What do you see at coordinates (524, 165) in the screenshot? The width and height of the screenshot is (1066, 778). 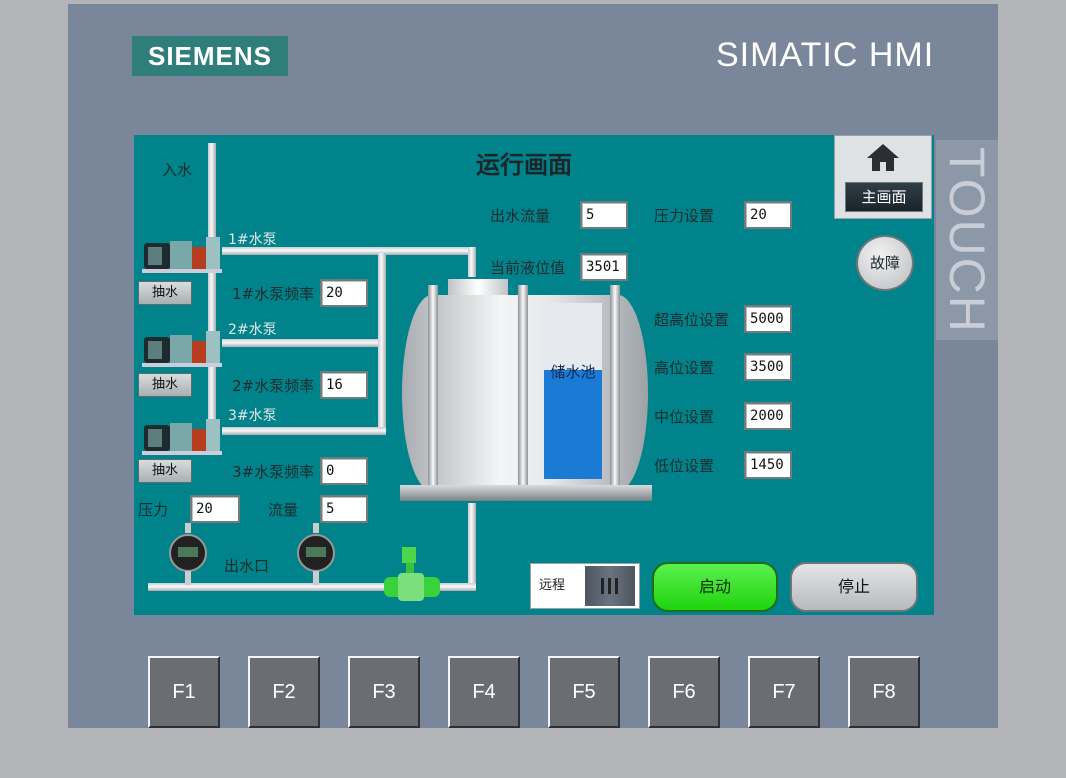 I see `page-title: 运行画面` at bounding box center [524, 165].